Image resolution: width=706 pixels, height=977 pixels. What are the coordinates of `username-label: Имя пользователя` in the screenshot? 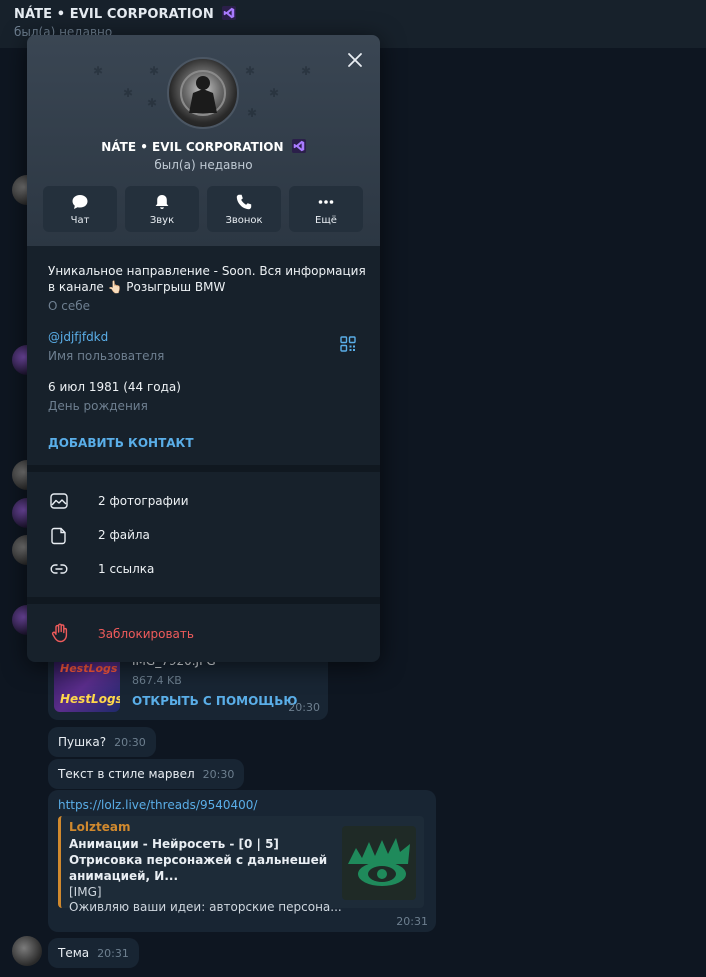 It's located at (106, 356).